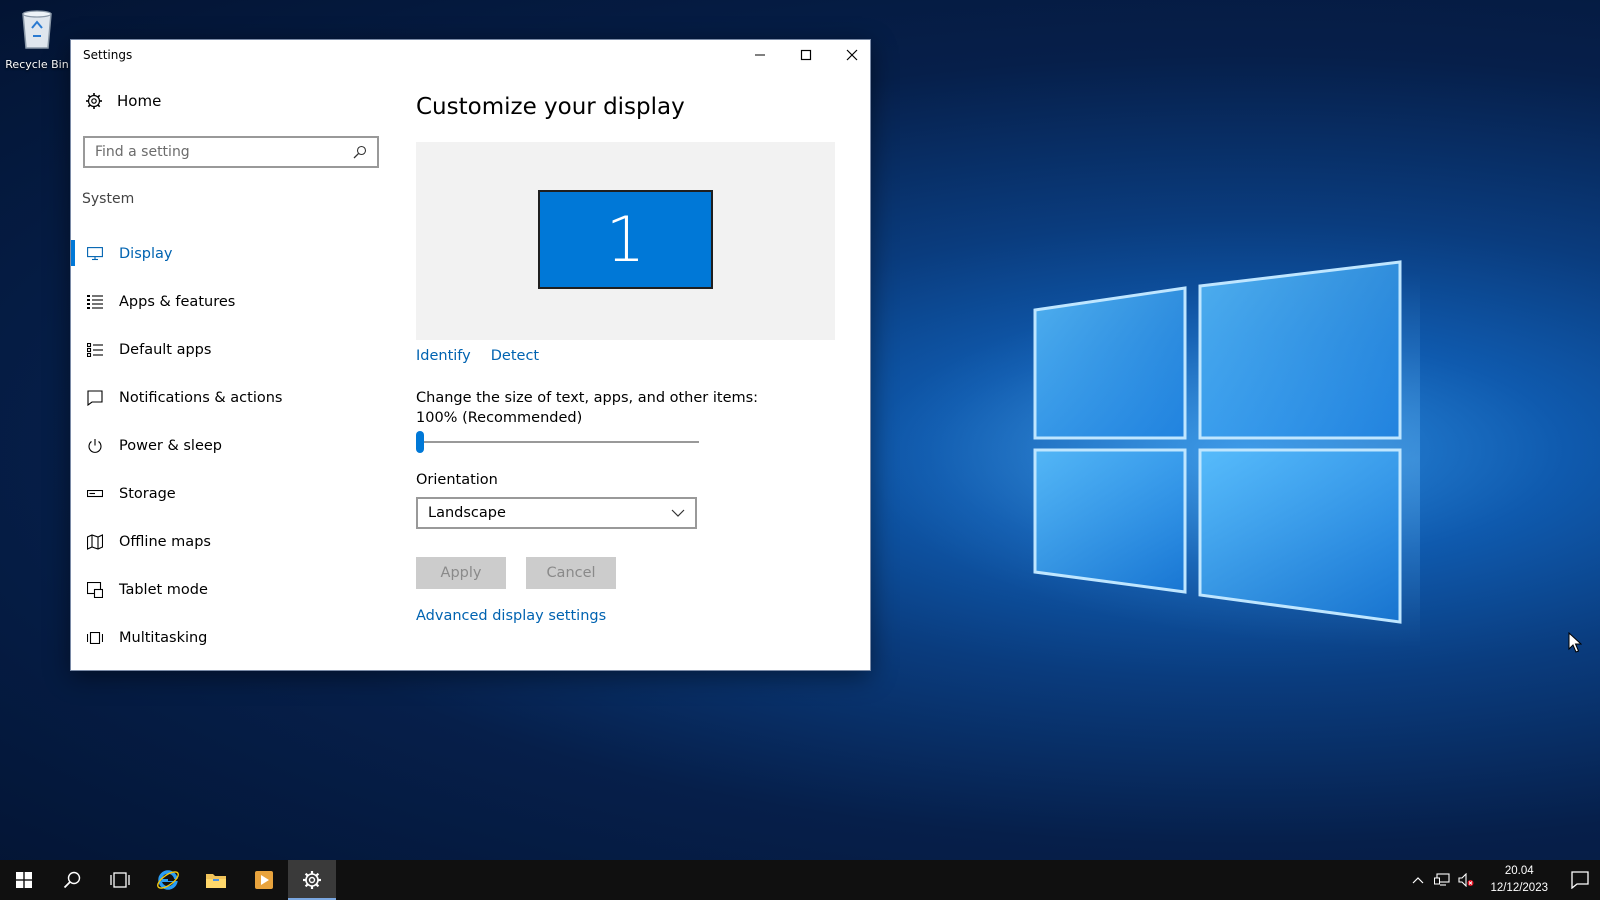 The image size is (1600, 900). What do you see at coordinates (95, 590) in the screenshot?
I see `tablet-icon` at bounding box center [95, 590].